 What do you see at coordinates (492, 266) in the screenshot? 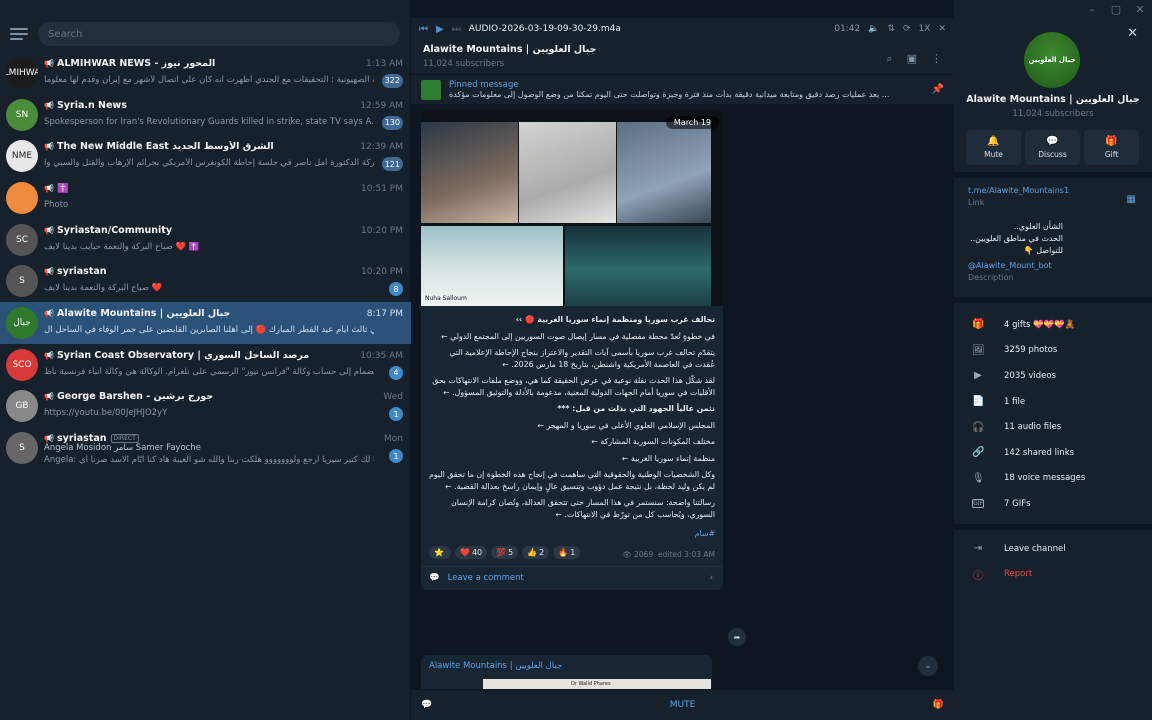
I see `album-photo: Nuha Salloum` at bounding box center [492, 266].